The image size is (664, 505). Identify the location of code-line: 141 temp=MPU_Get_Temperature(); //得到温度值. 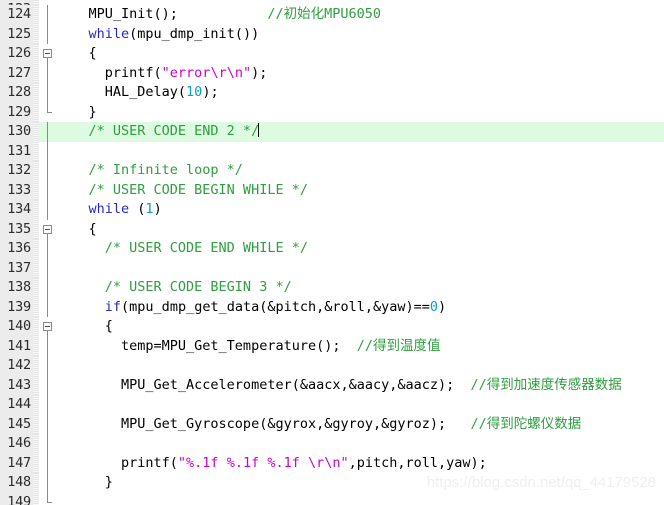
(332, 346).